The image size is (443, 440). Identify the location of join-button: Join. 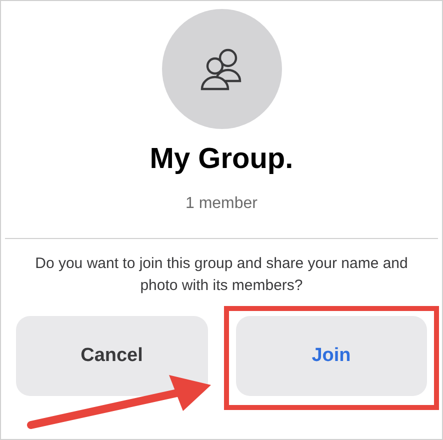
(331, 356).